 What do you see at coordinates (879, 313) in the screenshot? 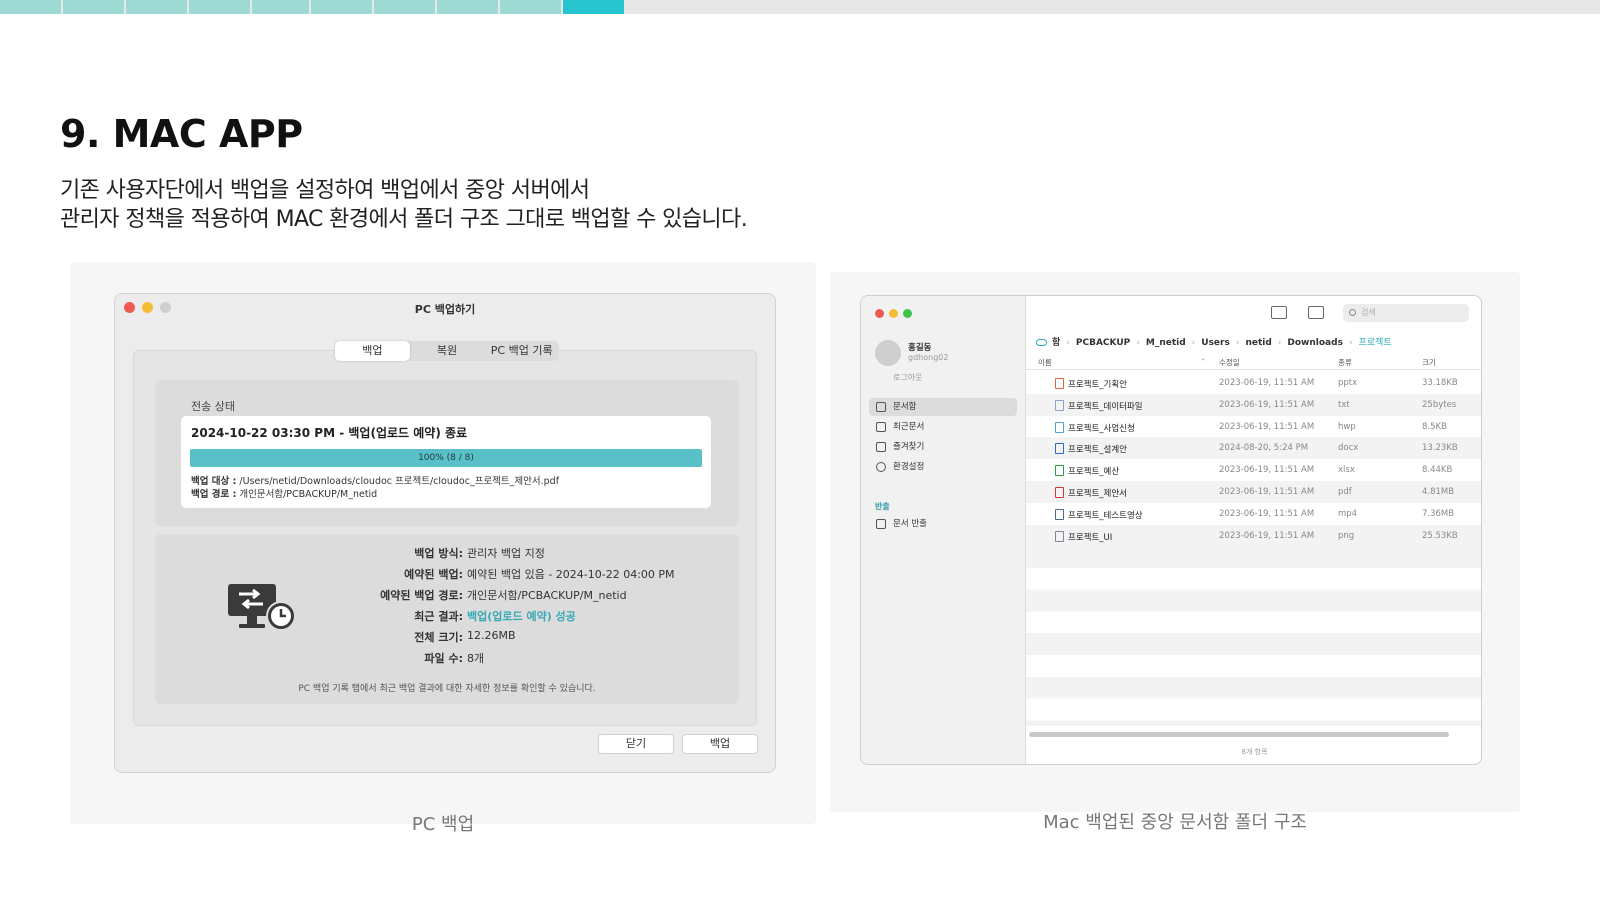
I see `close-window-button` at bounding box center [879, 313].